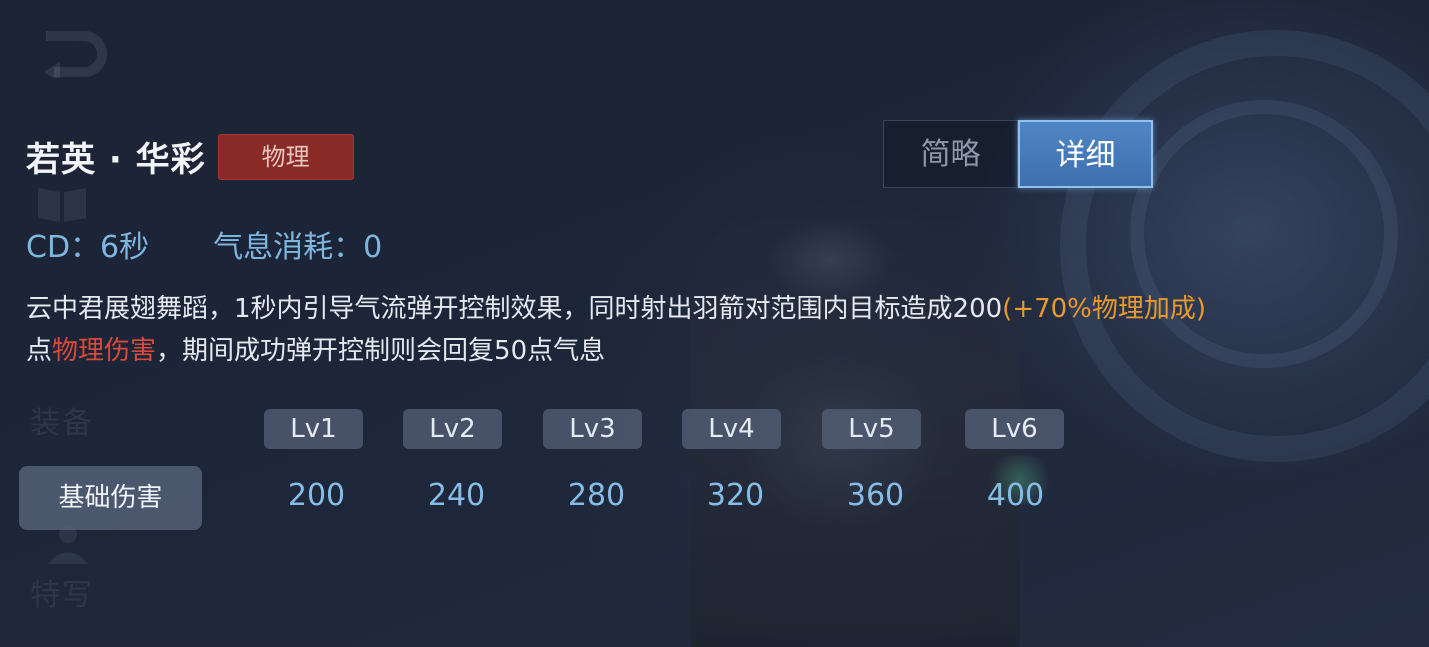 The height and width of the screenshot is (647, 1429). I want to click on bonus-ratio-text: (+70%物理加成), so click(1104, 309).